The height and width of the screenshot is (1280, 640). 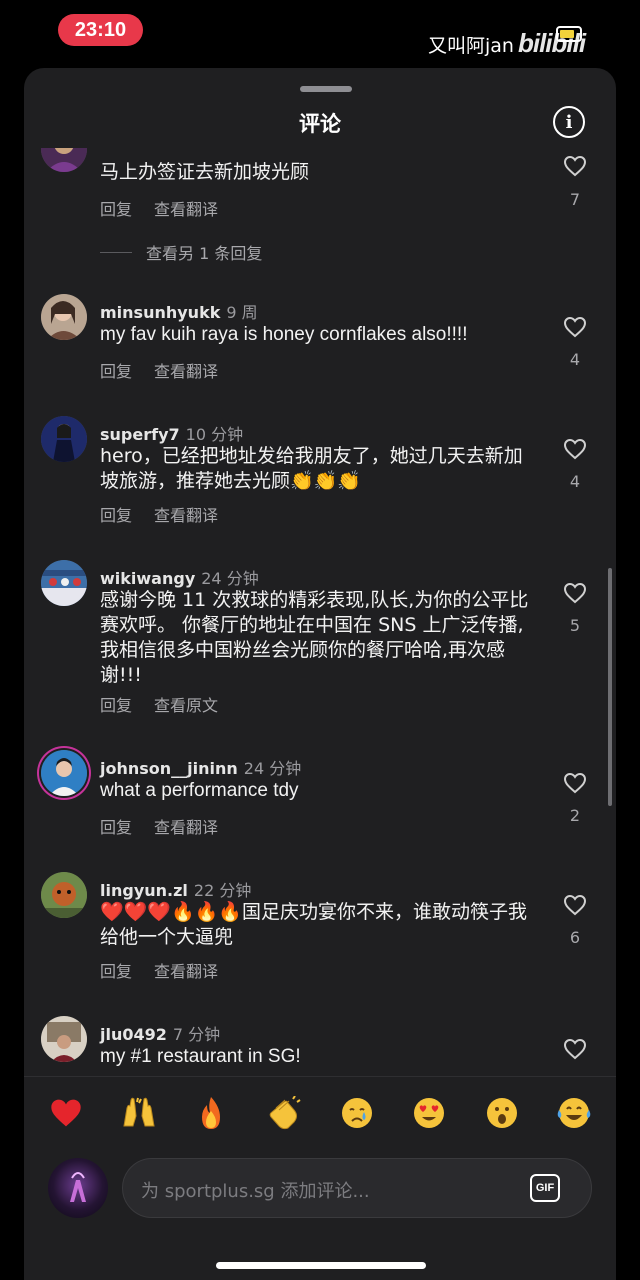 What do you see at coordinates (175, 889) in the screenshot?
I see `username: lingyun.zl 22 分钟` at bounding box center [175, 889].